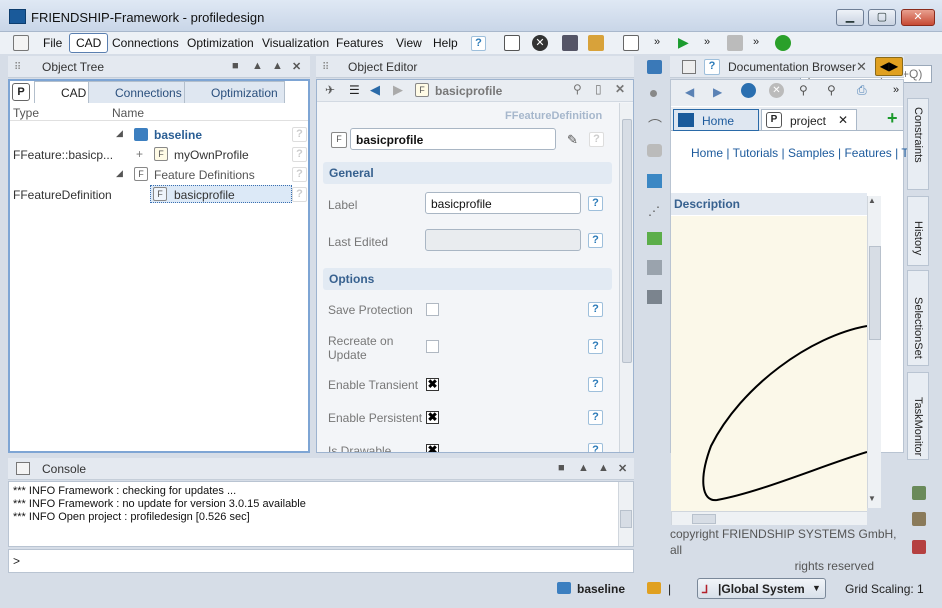  What do you see at coordinates (21, 92) in the screenshot?
I see `project-icon: P` at bounding box center [21, 92].